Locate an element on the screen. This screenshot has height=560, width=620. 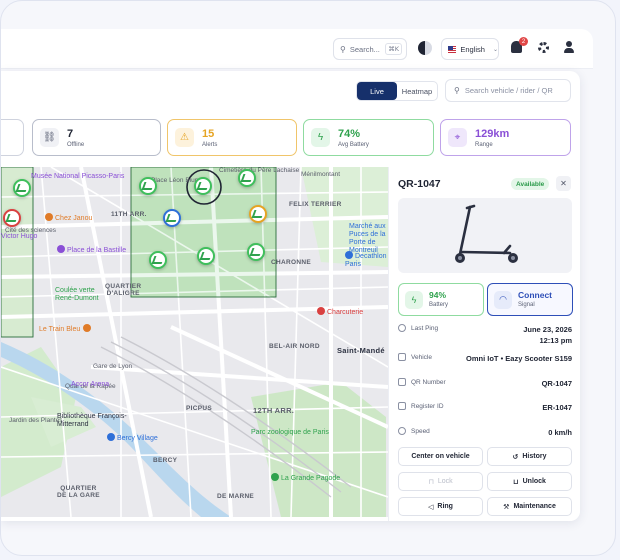
theme-toggle-icon is located at coordinates (425, 48).